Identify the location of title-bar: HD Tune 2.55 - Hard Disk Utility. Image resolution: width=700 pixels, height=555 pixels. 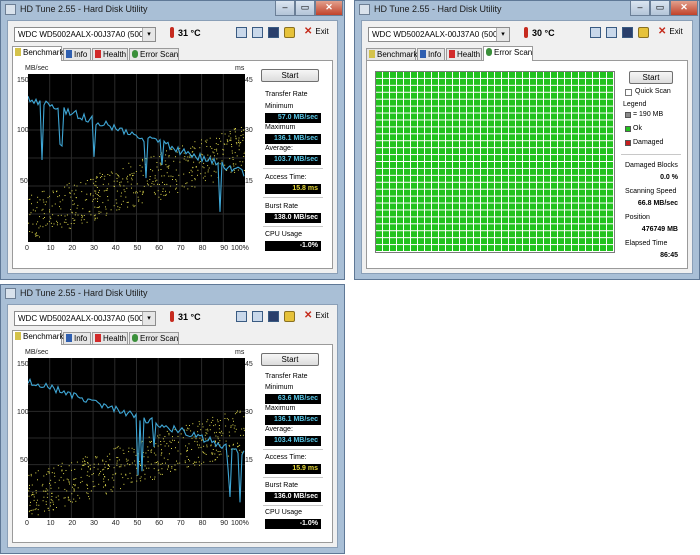
(172, 294).